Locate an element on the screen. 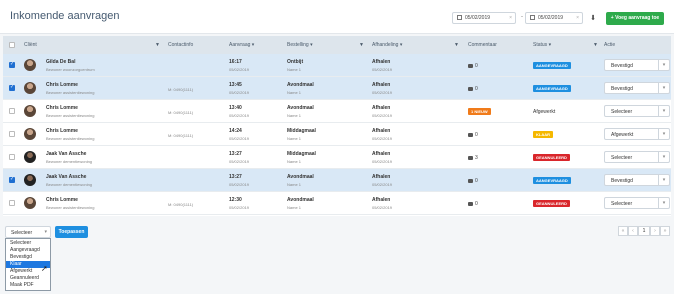 The image size is (674, 294). bulk-action-select: Selecteer ▾ is located at coordinates (28, 232).